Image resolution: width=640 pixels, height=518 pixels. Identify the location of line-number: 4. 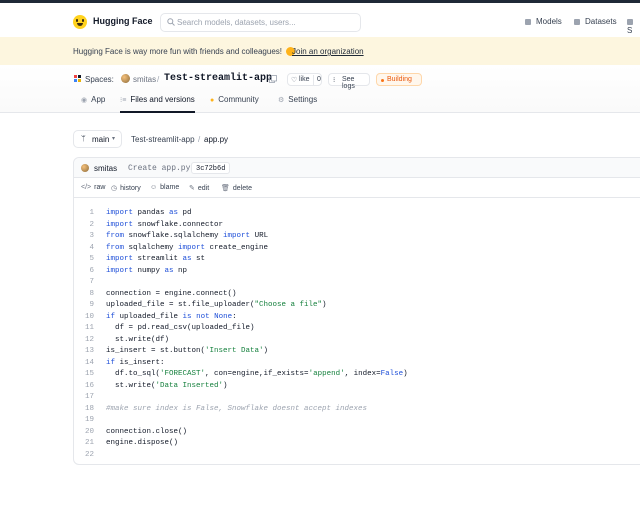
(84, 249).